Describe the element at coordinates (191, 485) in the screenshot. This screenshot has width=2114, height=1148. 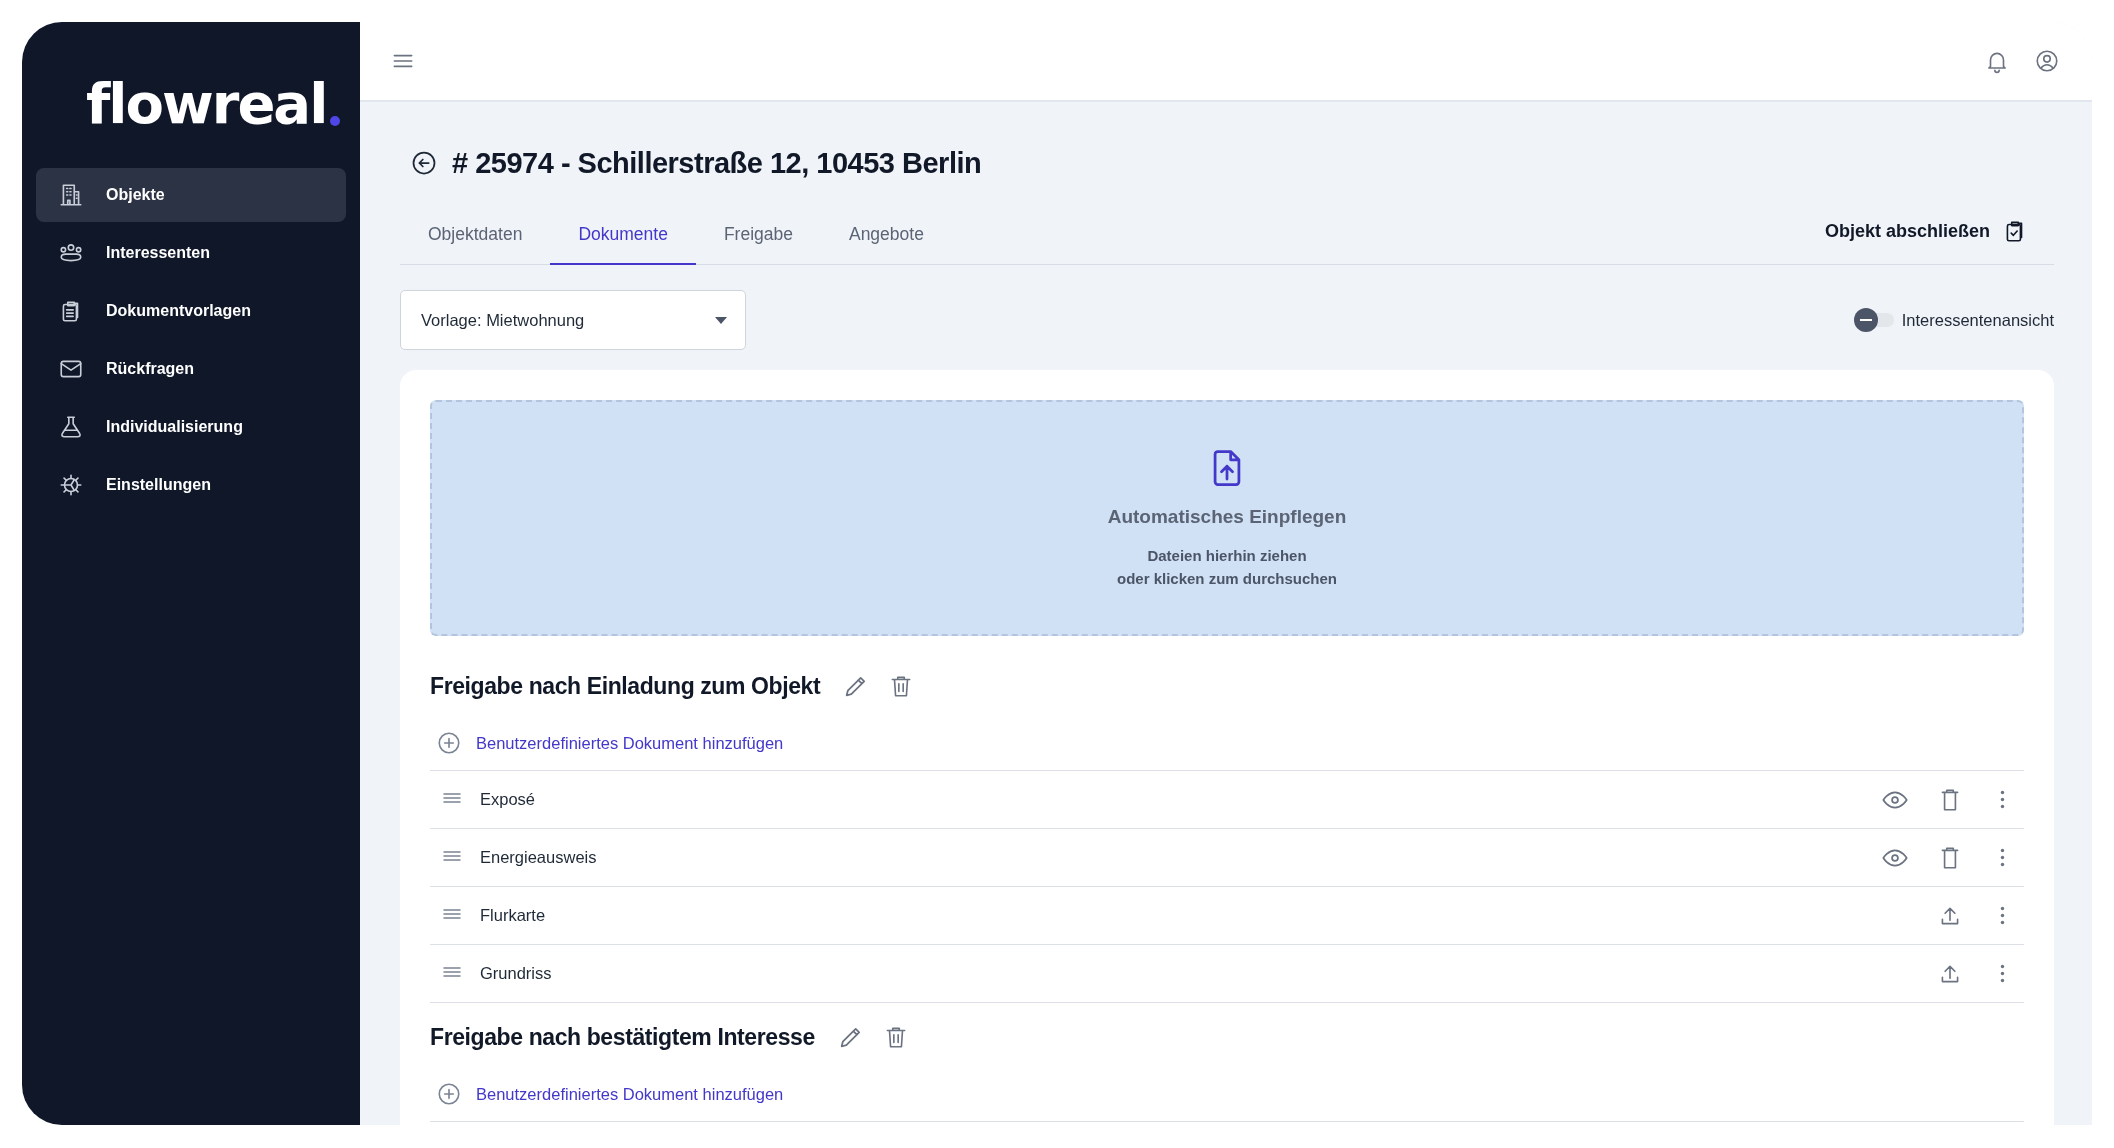
I see `sidebar-item: Einstellungen` at that location.